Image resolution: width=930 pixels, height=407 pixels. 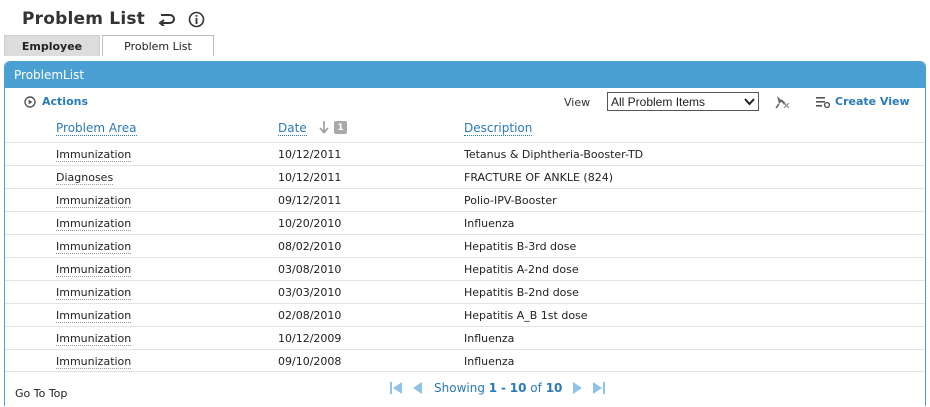 What do you see at coordinates (521, 292) in the screenshot?
I see `cell-description: Hepatitis B-2nd dose` at bounding box center [521, 292].